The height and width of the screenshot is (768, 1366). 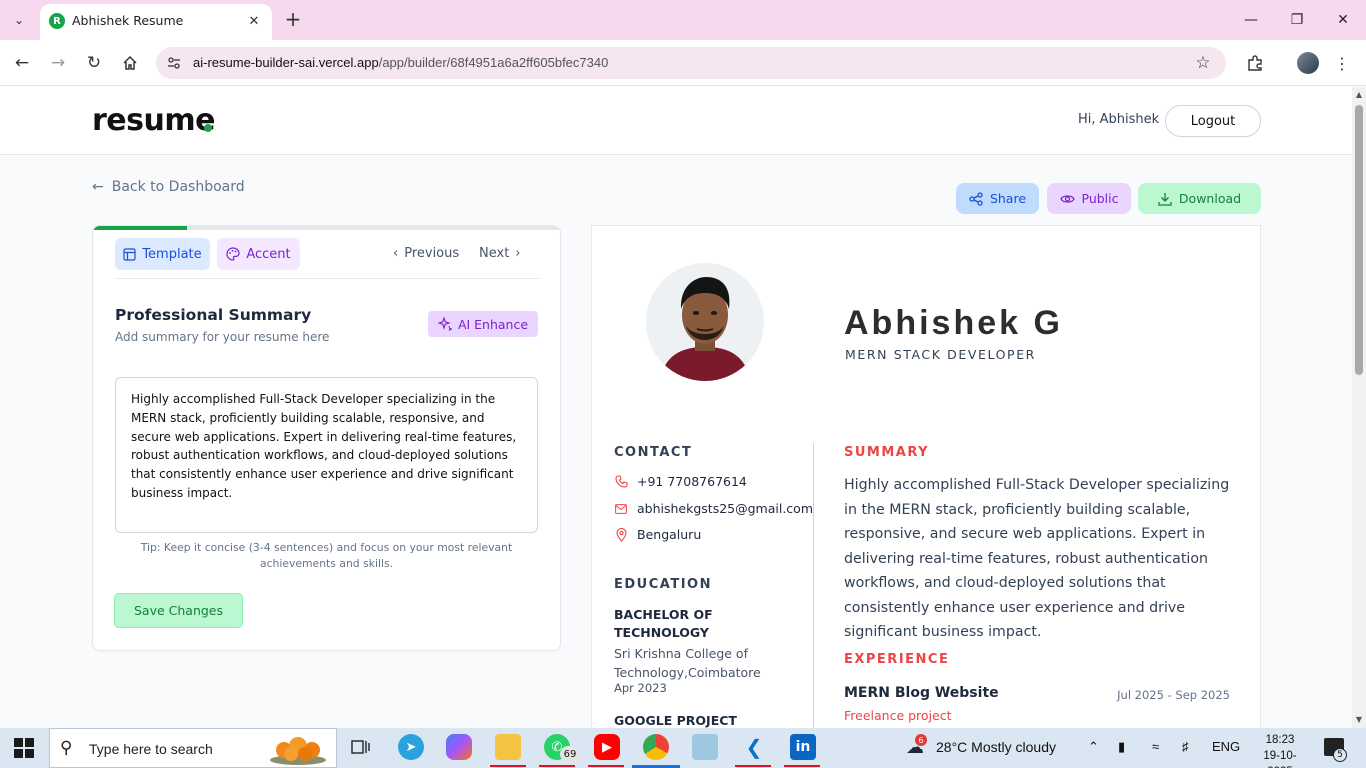 What do you see at coordinates (208, 128) in the screenshot?
I see `logo-dot` at bounding box center [208, 128].